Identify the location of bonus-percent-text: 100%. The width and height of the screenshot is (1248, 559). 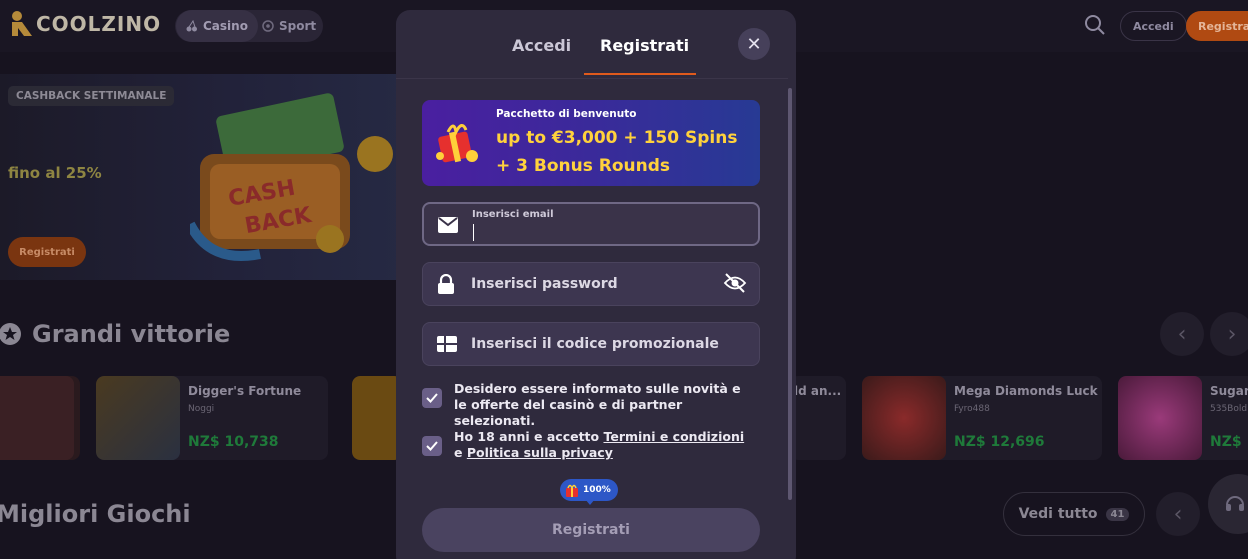
(597, 490).